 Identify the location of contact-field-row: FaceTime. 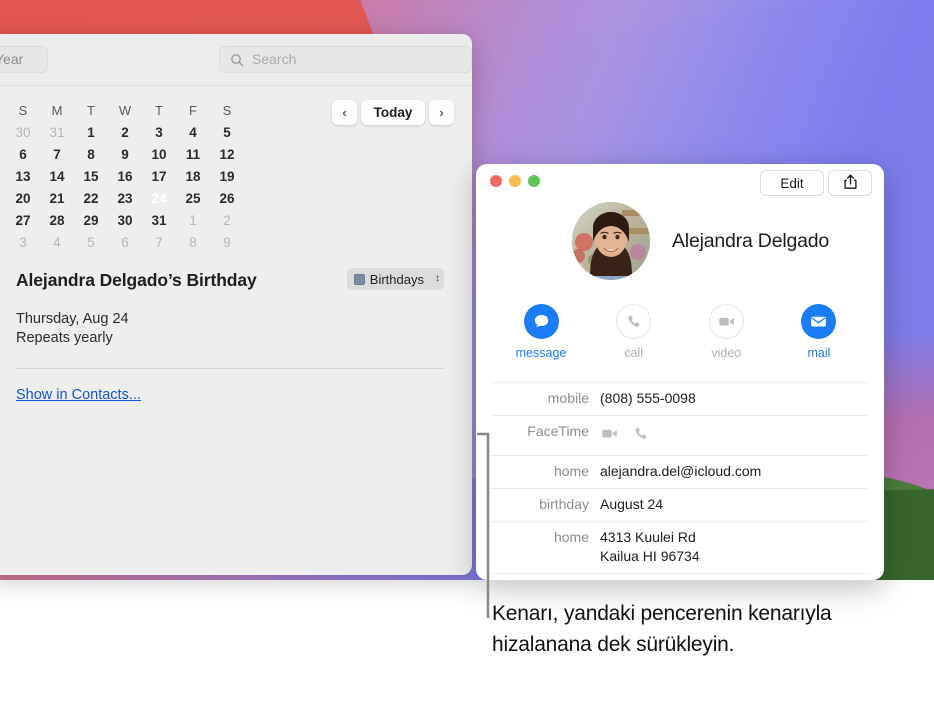
(680, 436).